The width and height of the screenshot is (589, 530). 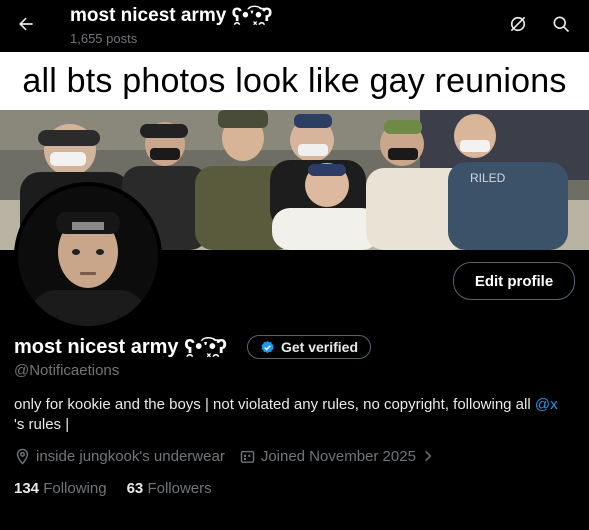 What do you see at coordinates (171, 15) in the screenshot?
I see `header-title: most nicest army ʕ̯•͡ˑ͓•̯᷅ʔ` at bounding box center [171, 15].